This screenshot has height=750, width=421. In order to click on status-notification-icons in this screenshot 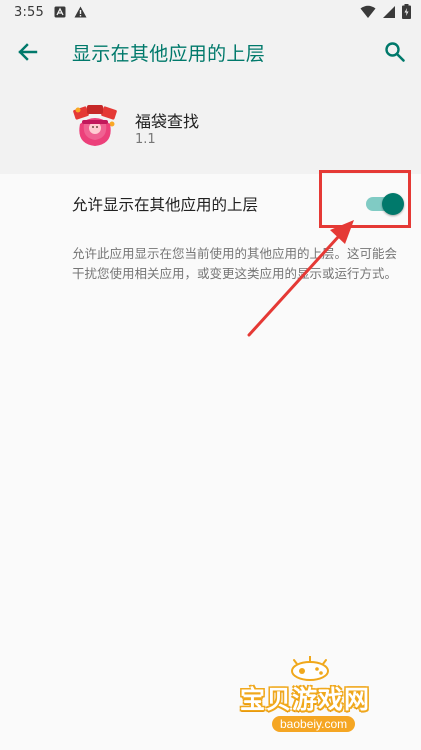, I will do `click(70, 12)`.